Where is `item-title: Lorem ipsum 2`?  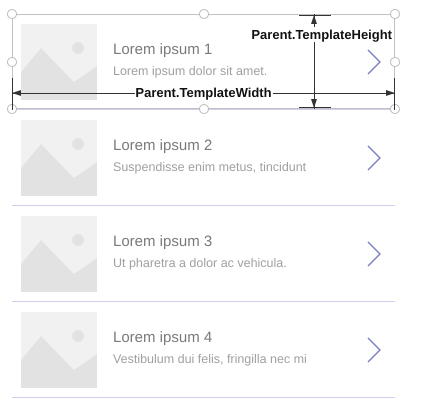 item-title: Lorem ipsum 2 is located at coordinates (162, 145).